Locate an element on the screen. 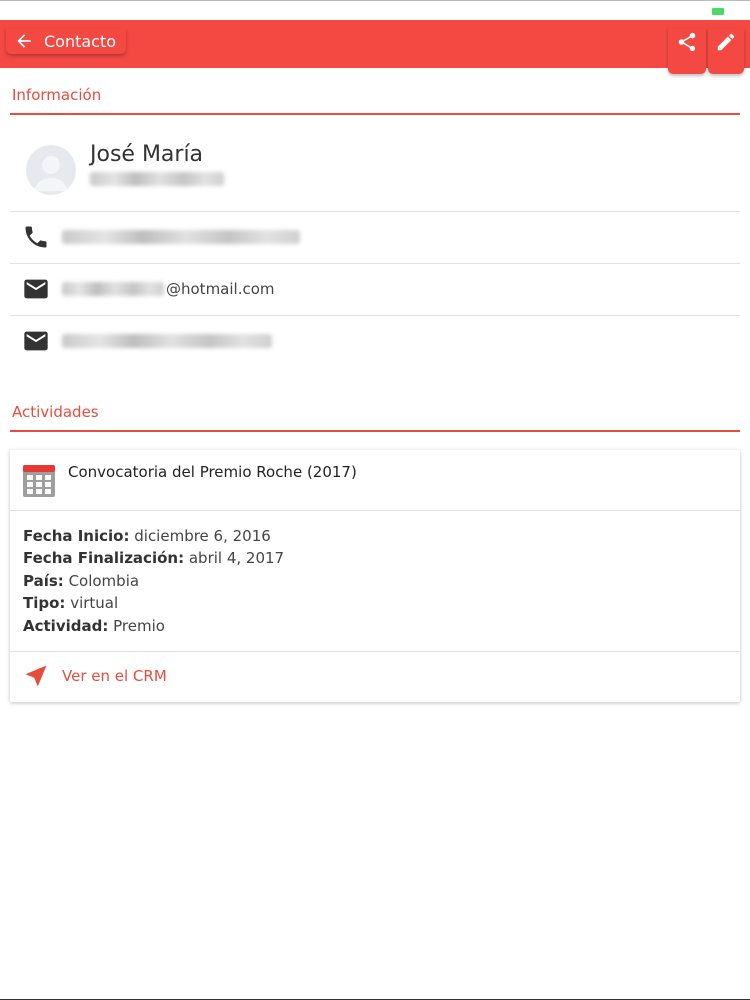 The height and width of the screenshot is (1000, 750). navigation-arrow-icon is located at coordinates (36, 676).